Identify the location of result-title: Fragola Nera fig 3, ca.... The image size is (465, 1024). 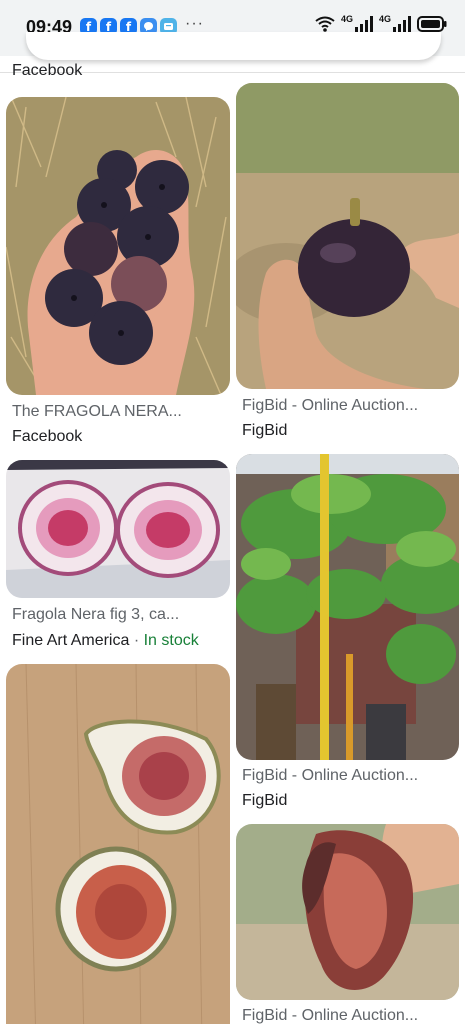
(95, 615).